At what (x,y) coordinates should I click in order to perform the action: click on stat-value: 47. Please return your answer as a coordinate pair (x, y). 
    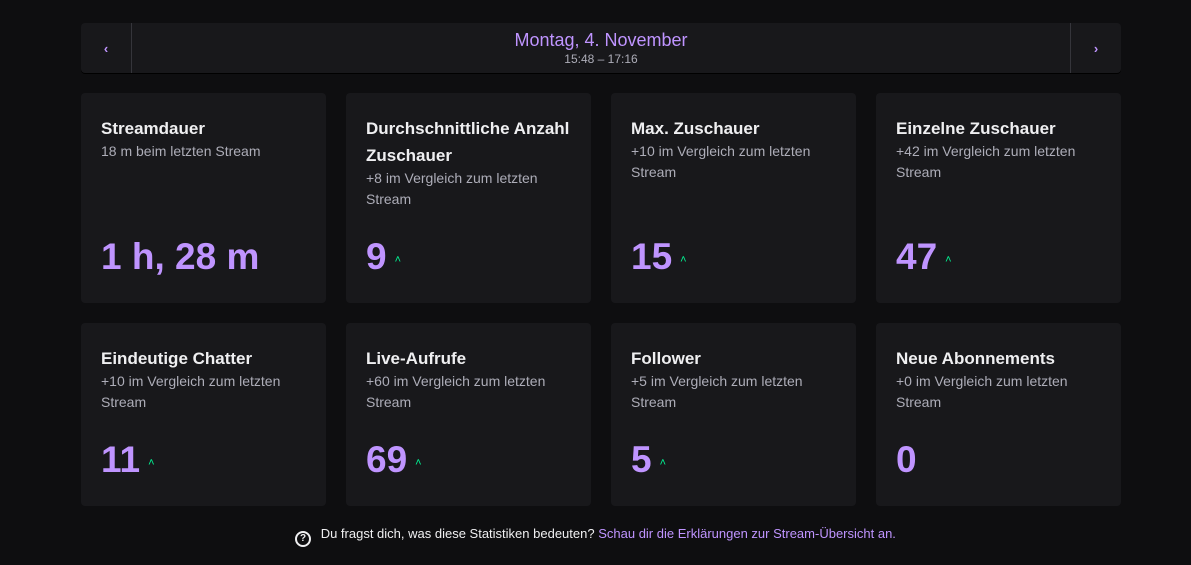
    Looking at the image, I should click on (917, 256).